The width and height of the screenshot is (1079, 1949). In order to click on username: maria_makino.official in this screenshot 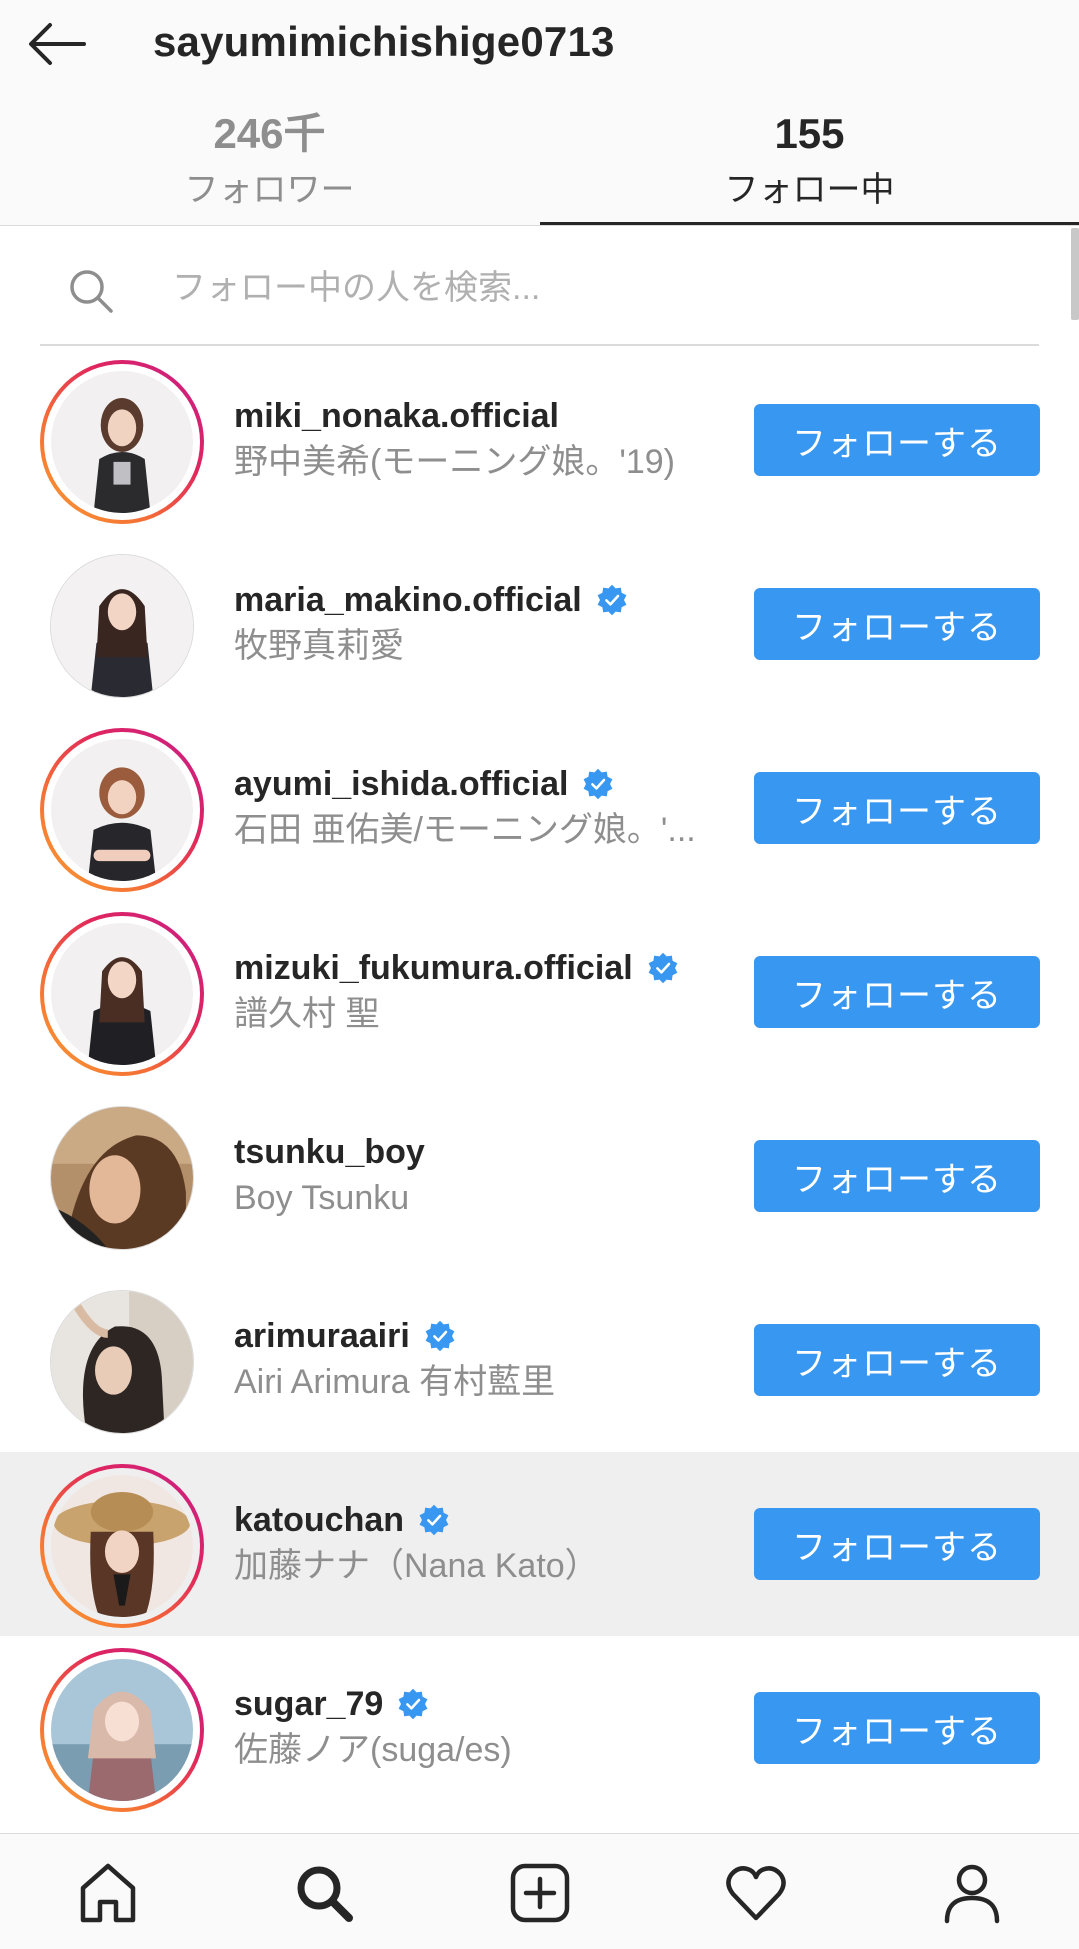, I will do `click(408, 600)`.